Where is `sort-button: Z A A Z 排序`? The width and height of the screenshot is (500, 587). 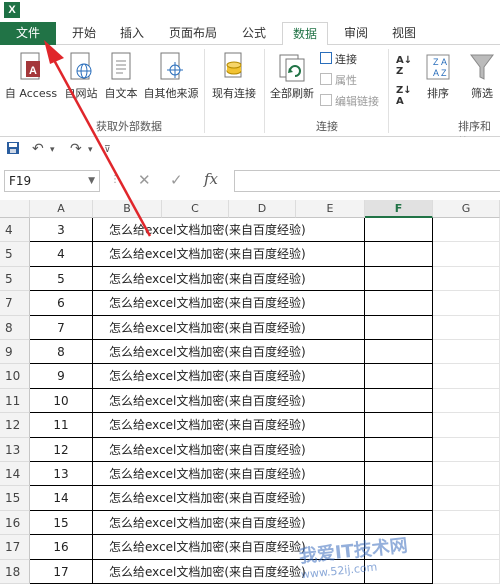 sort-button: Z A A Z 排序 is located at coordinates (438, 76).